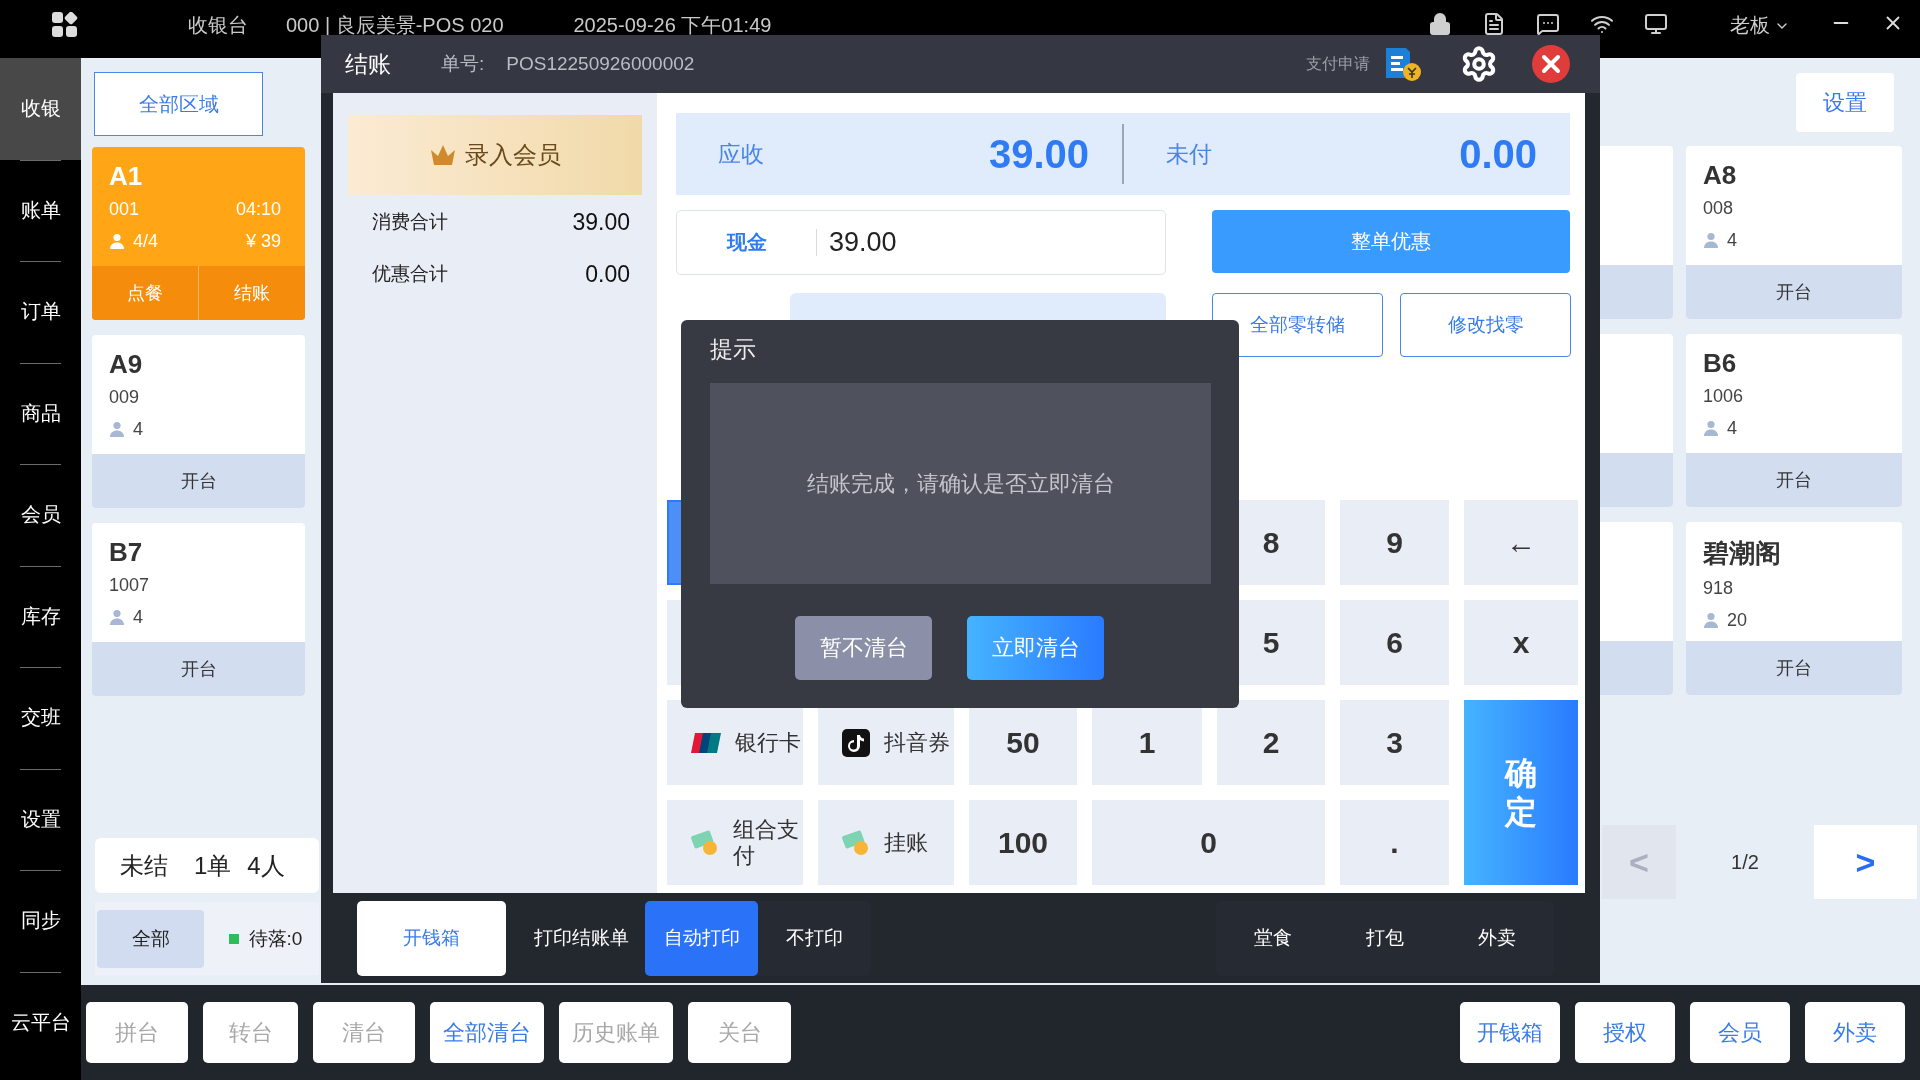  Describe the element at coordinates (40, 312) in the screenshot. I see `nav-item: 订单` at that location.